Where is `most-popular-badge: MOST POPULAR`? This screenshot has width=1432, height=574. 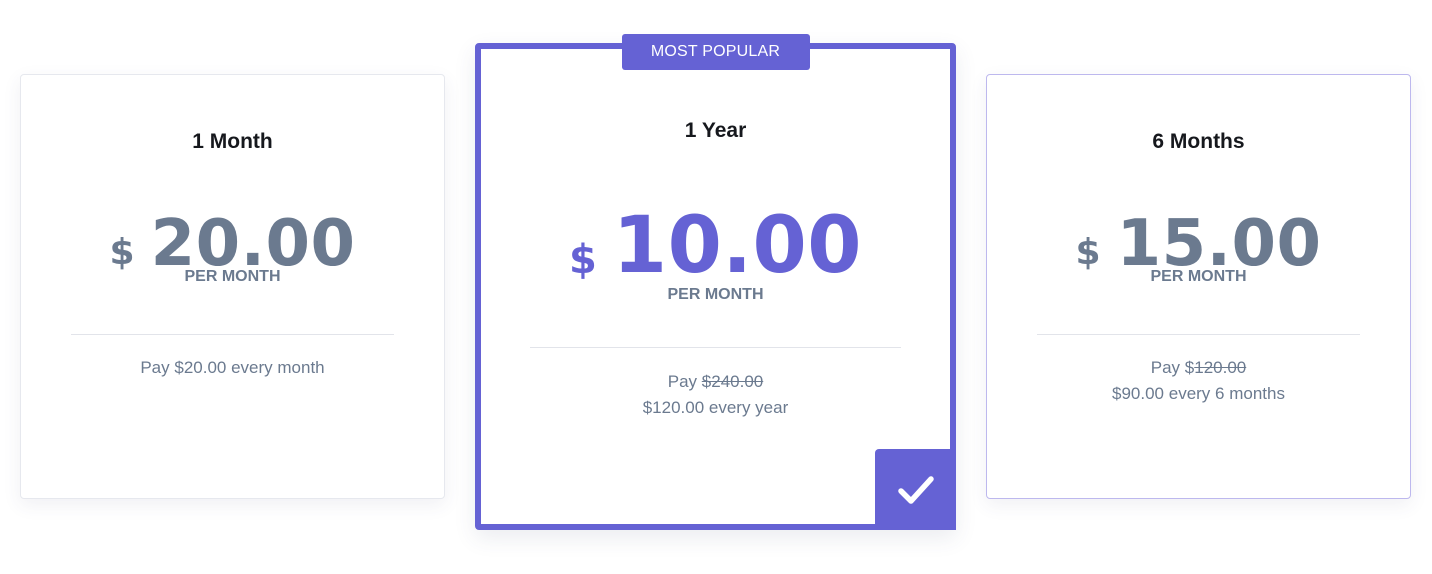 most-popular-badge: MOST POPULAR is located at coordinates (715, 52).